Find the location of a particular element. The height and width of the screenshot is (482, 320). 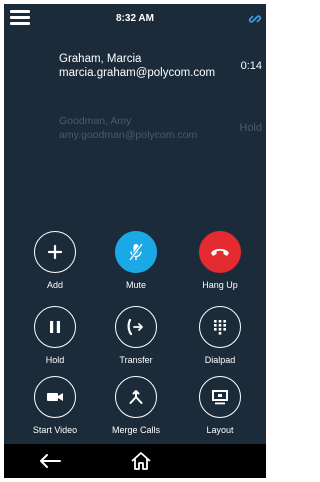

dialpad-icon is located at coordinates (220, 327).